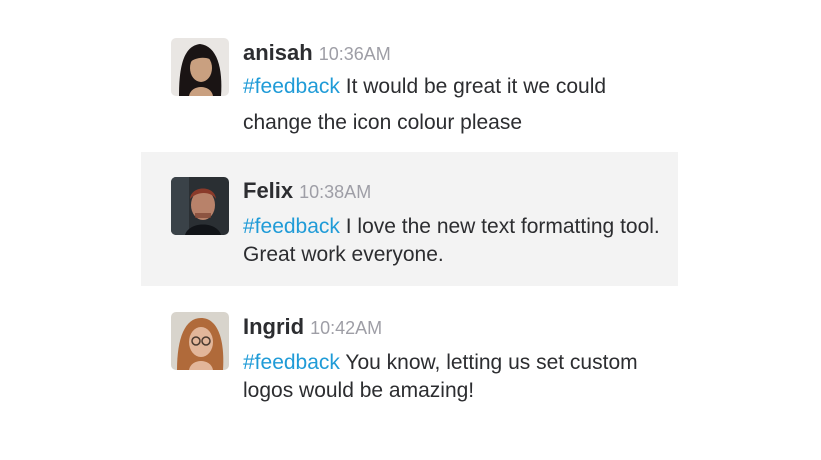 The height and width of the screenshot is (460, 821). What do you see at coordinates (273, 326) in the screenshot?
I see `author-name: Ingrid` at bounding box center [273, 326].